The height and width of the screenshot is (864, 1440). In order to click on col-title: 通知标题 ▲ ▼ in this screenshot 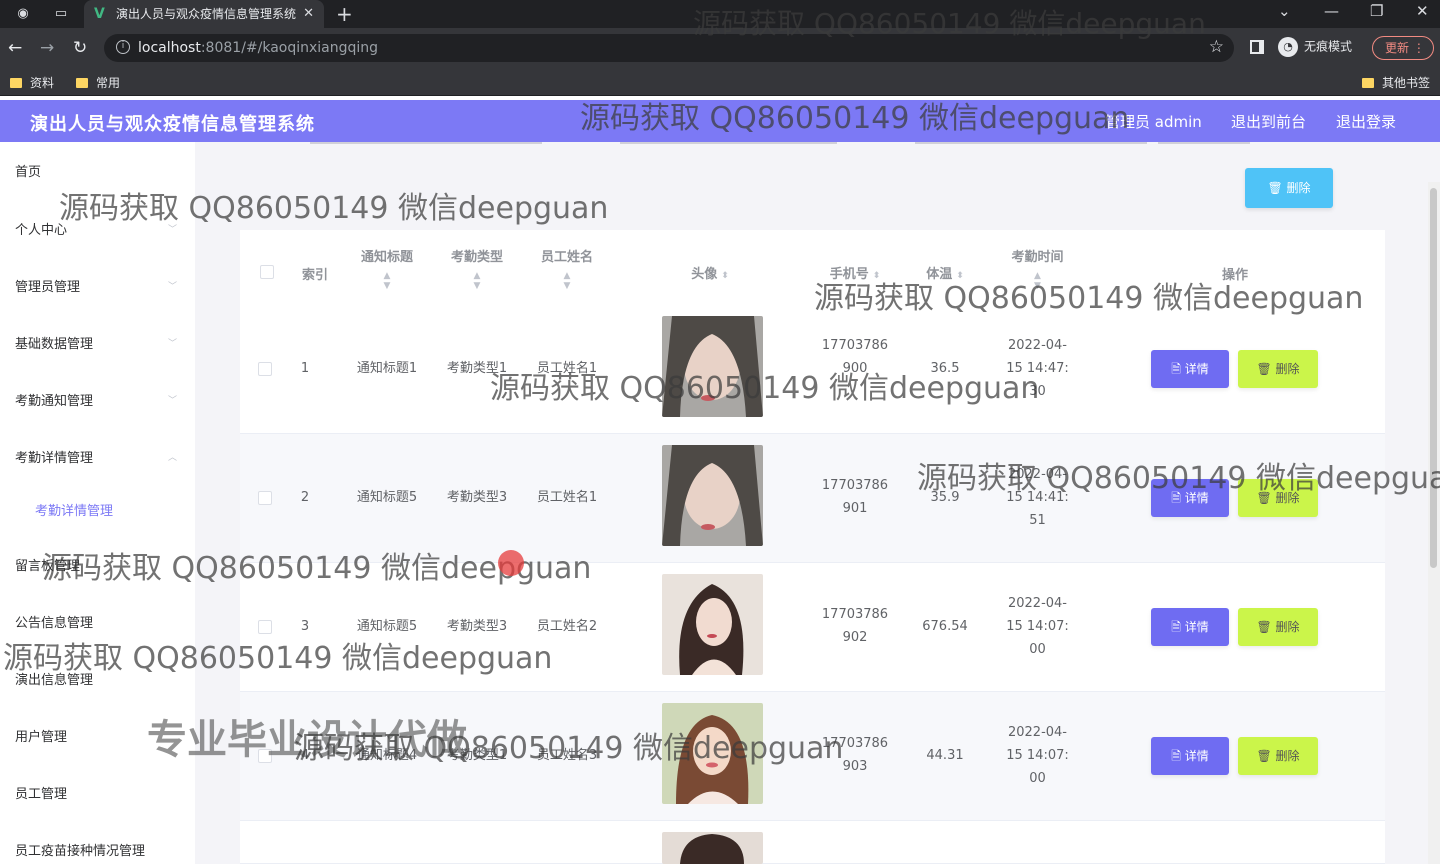, I will do `click(387, 268)`.